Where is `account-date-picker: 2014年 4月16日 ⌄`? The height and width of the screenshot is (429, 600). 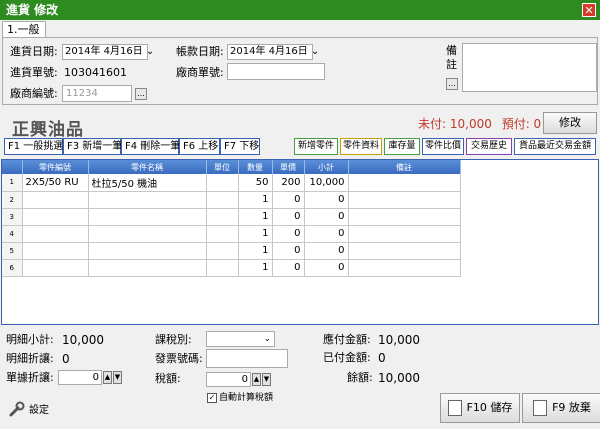 account-date-picker: 2014年 4月16日 ⌄ is located at coordinates (273, 52).